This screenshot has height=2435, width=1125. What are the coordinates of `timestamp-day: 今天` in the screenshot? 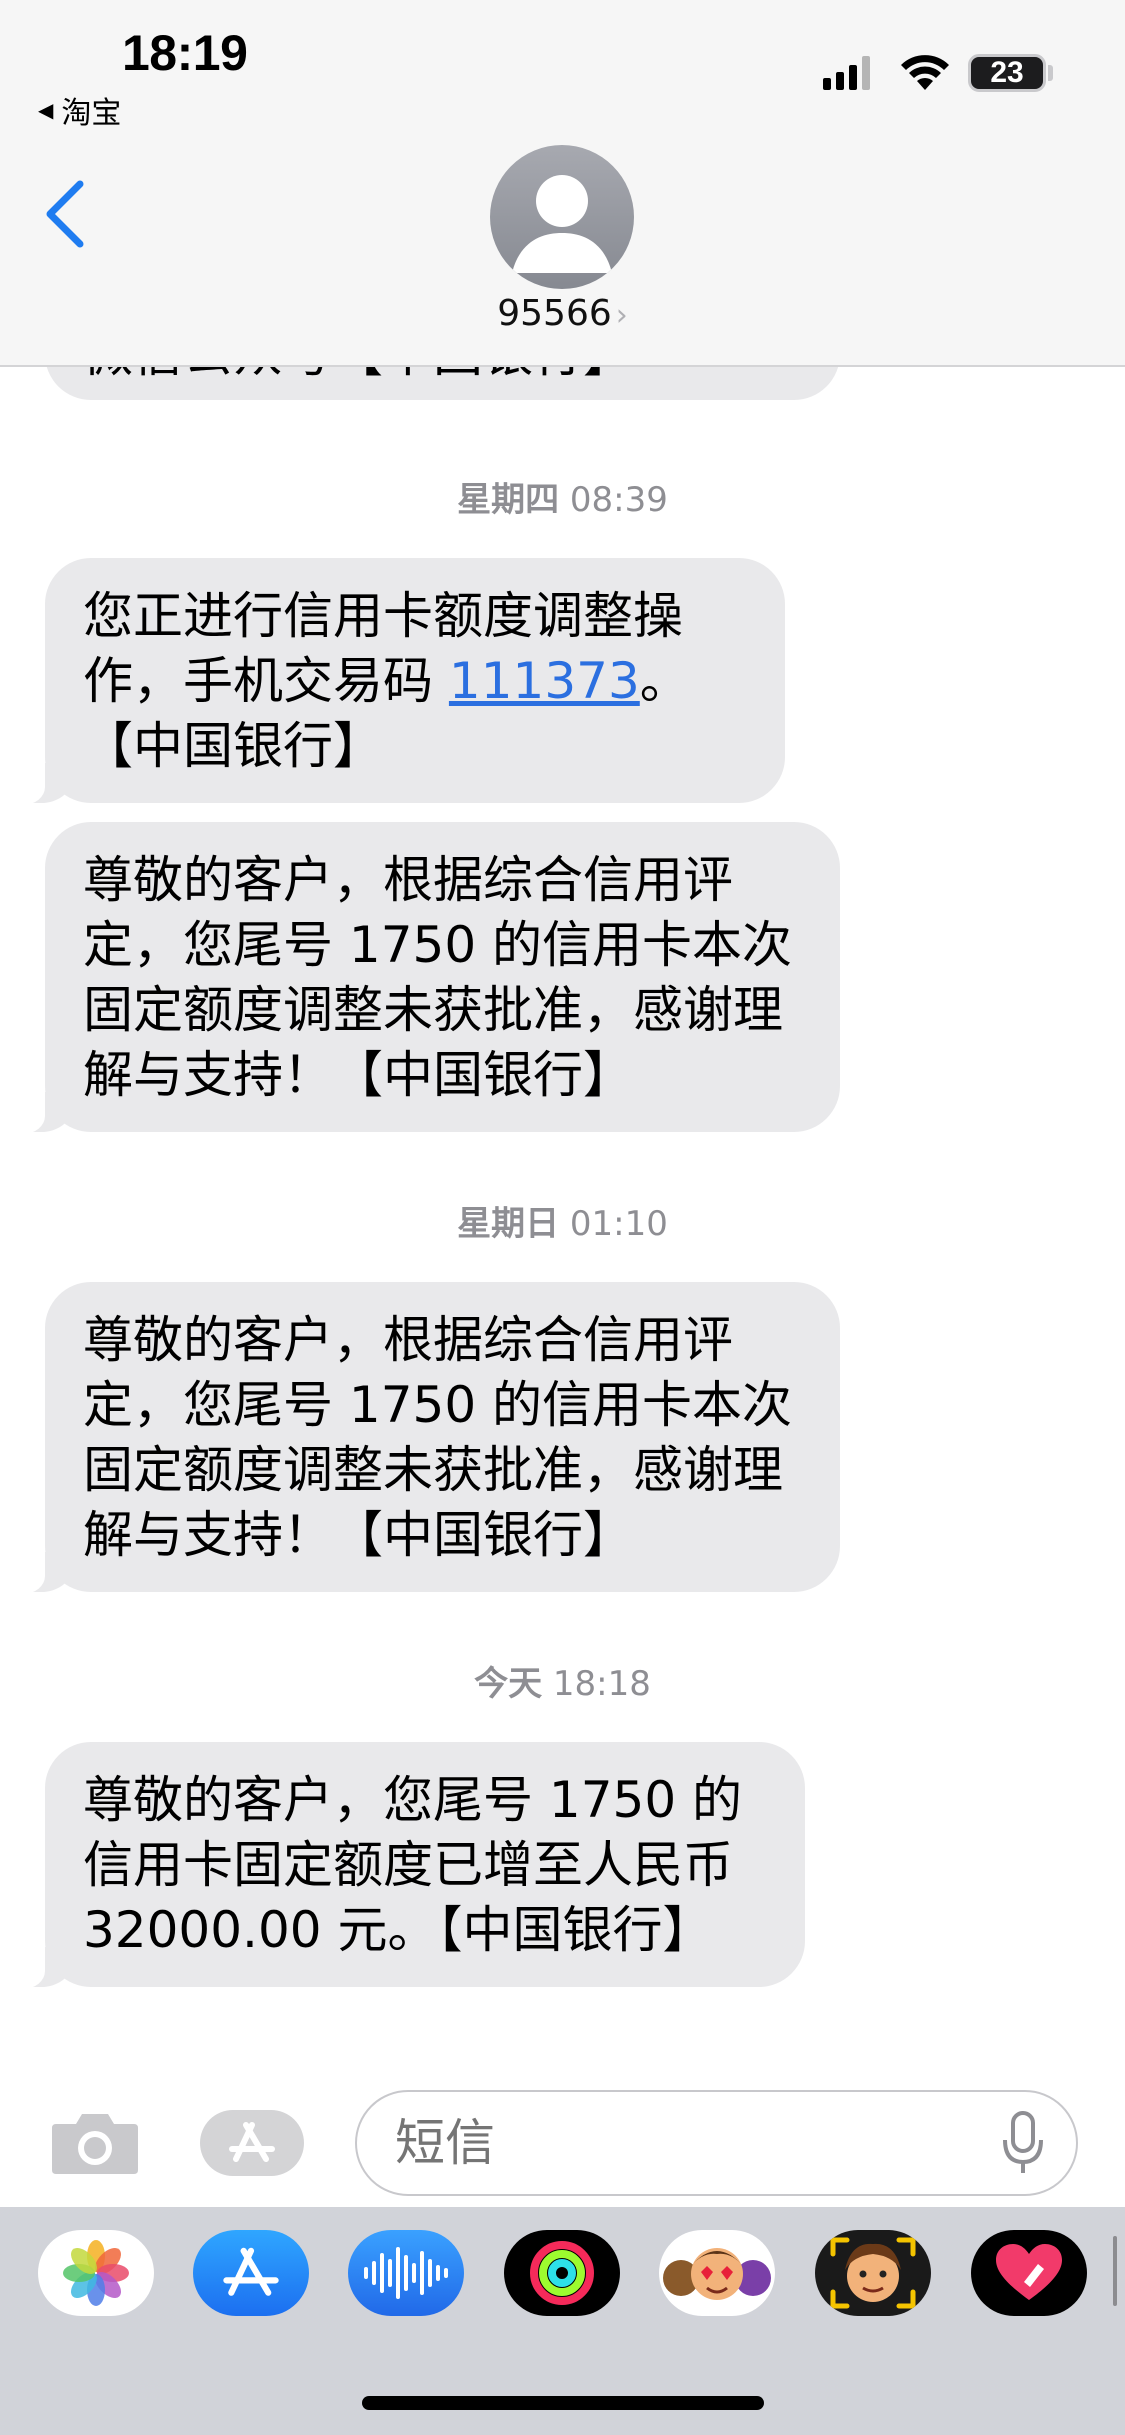 It's located at (508, 1684).